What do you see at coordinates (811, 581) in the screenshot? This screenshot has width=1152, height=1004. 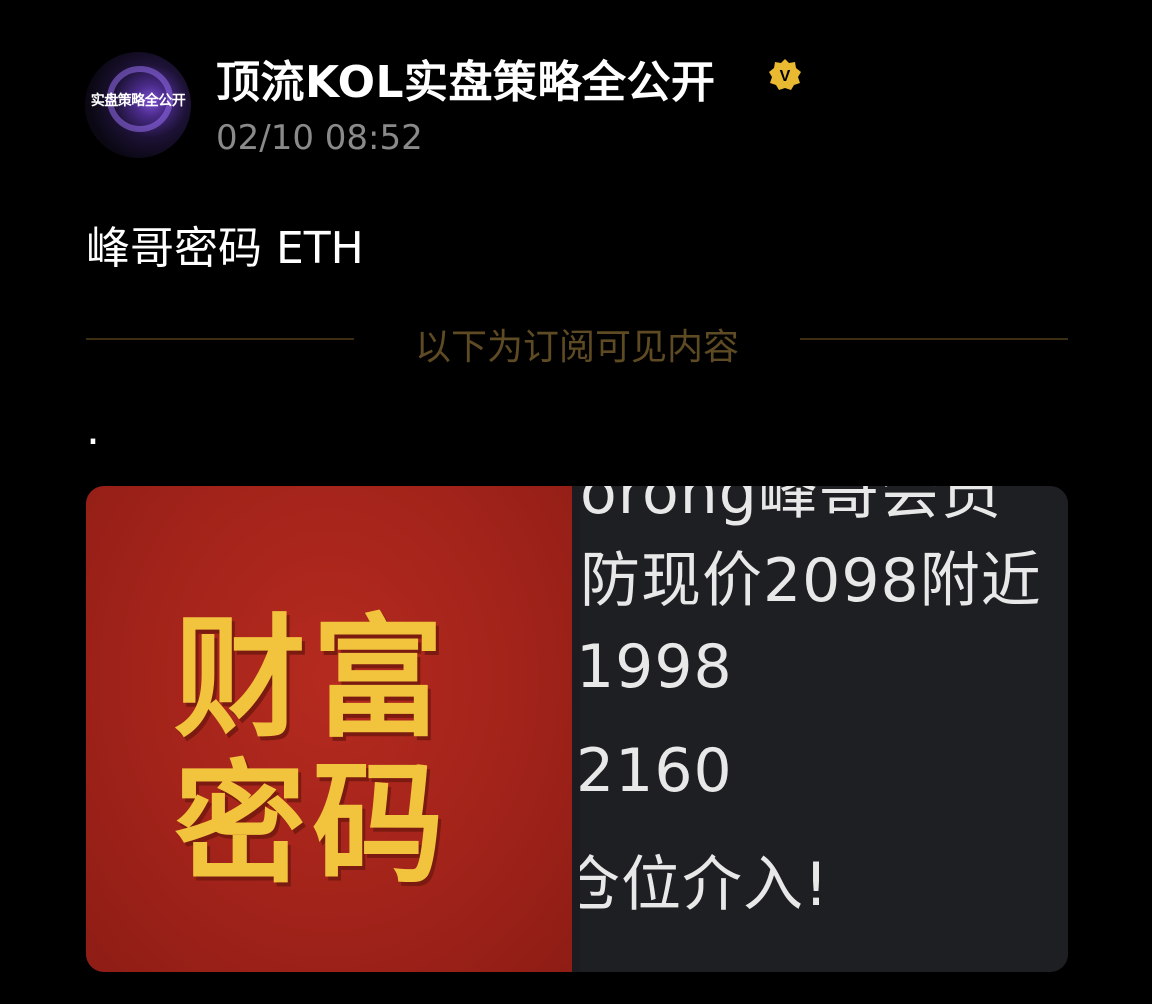 I see `chat-line: 防现价2098附近` at bounding box center [811, 581].